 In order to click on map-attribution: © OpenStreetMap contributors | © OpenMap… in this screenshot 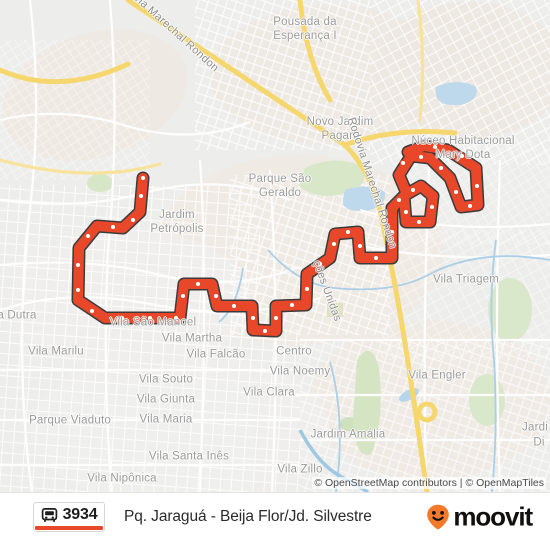, I will do `click(429, 483)`.